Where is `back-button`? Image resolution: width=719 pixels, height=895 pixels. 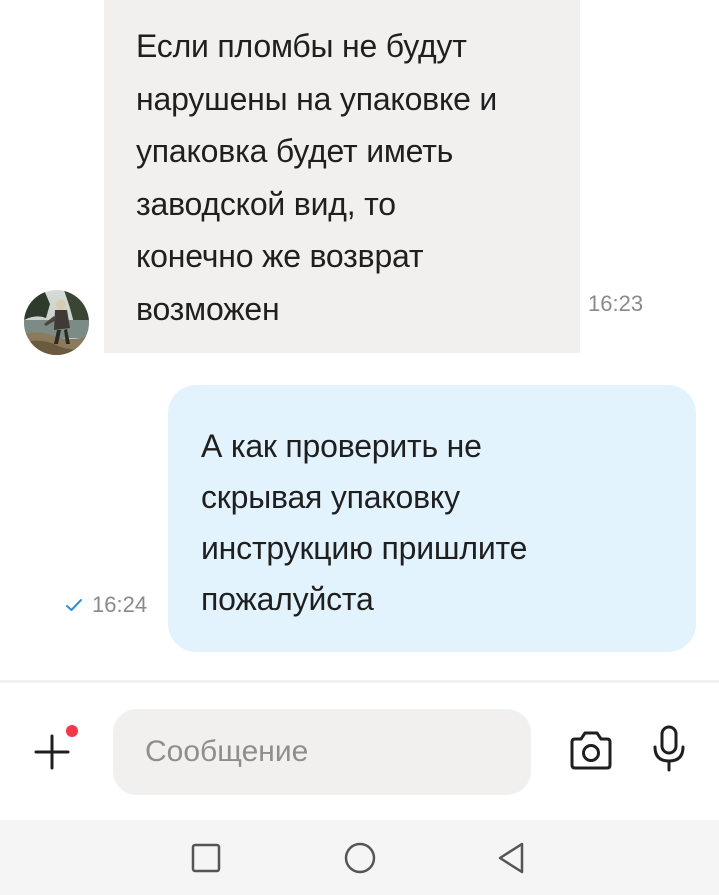 back-button is located at coordinates (512, 858).